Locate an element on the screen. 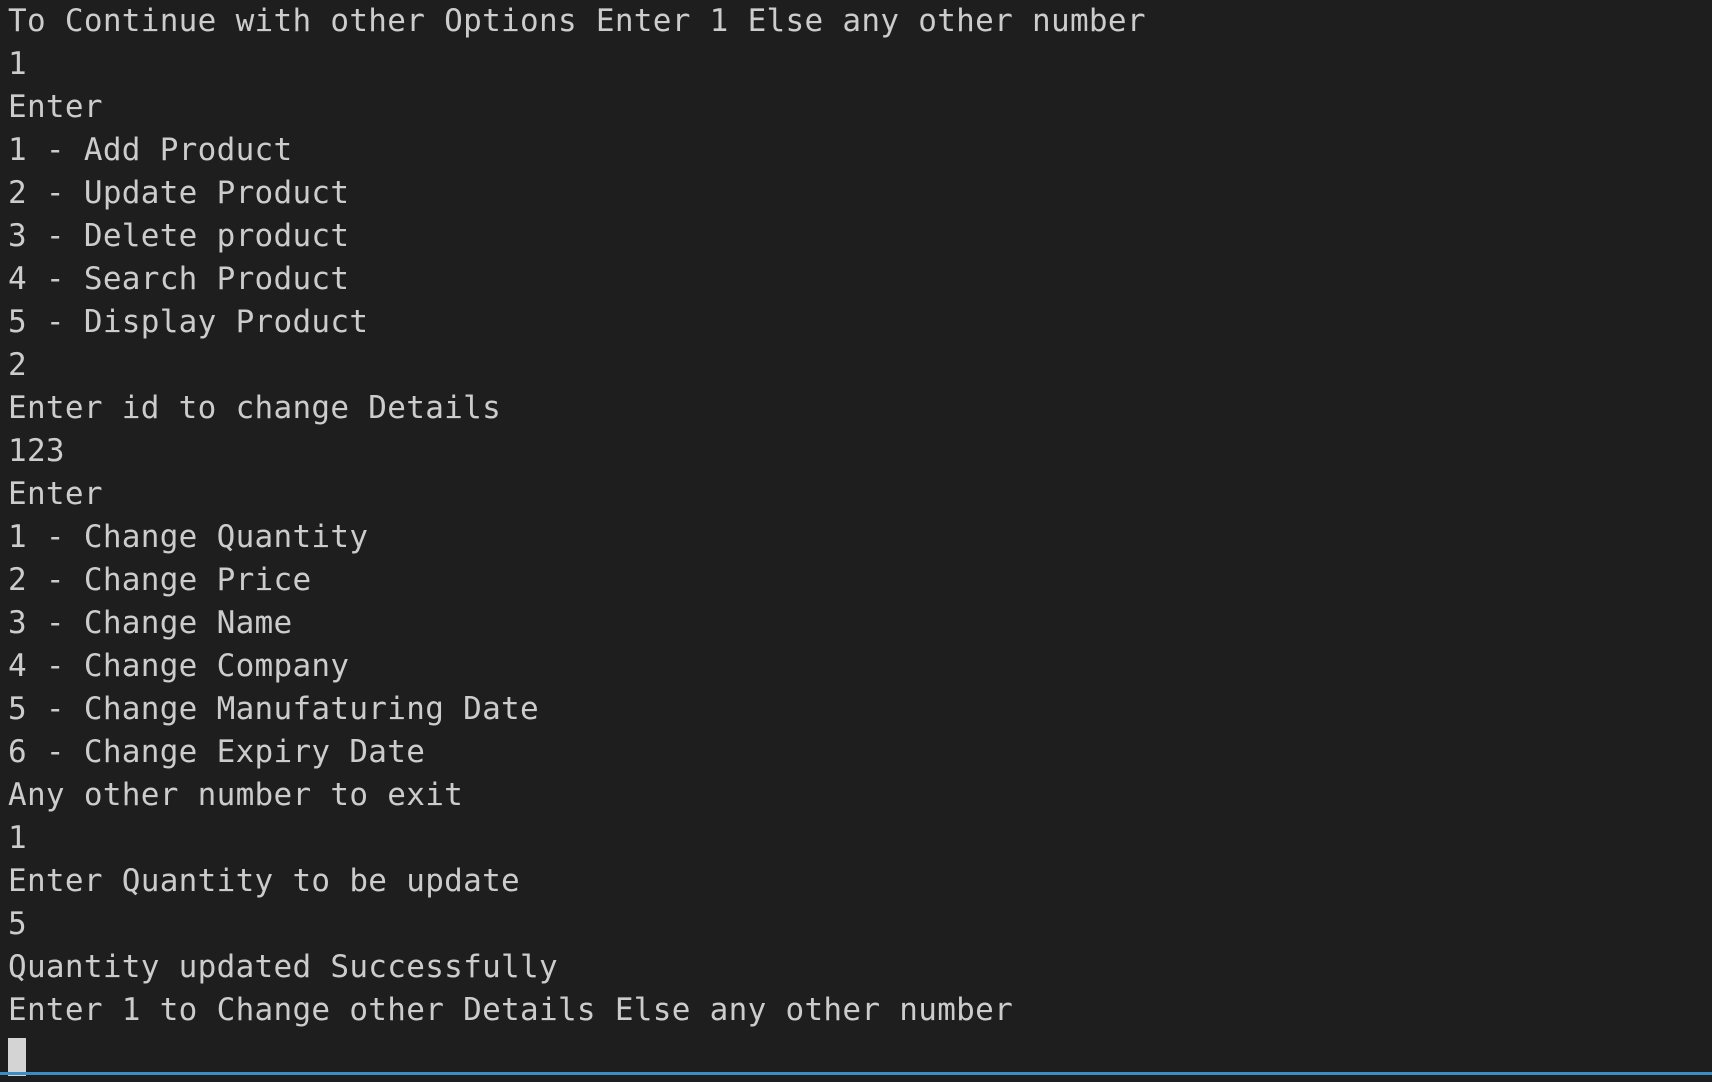  terminal-line: 5 - Change Manufaturing Date is located at coordinates (273, 709).